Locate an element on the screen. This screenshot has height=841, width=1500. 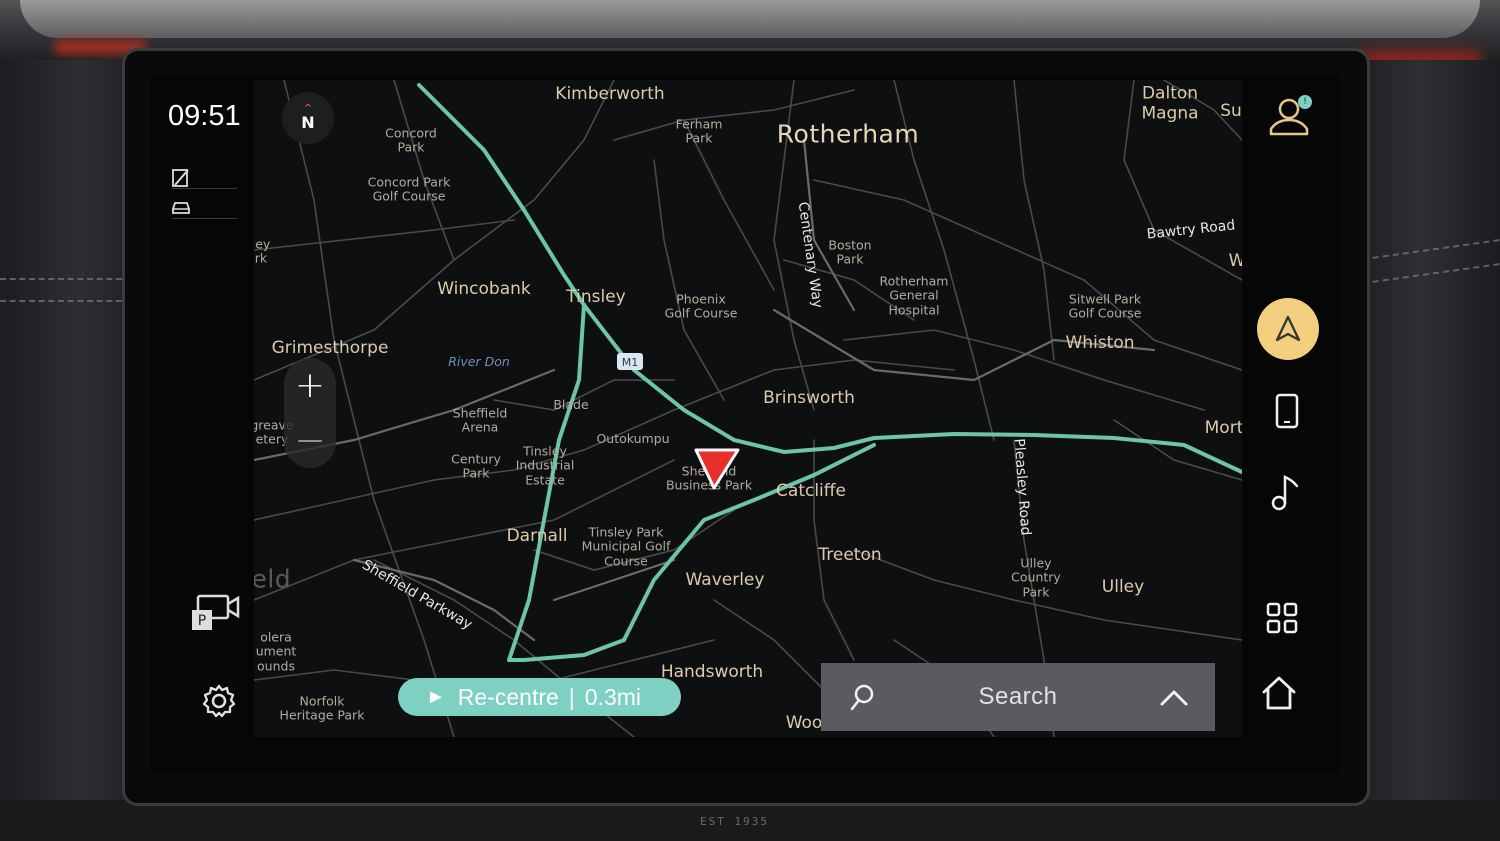
map-label: Waverley is located at coordinates (725, 580).